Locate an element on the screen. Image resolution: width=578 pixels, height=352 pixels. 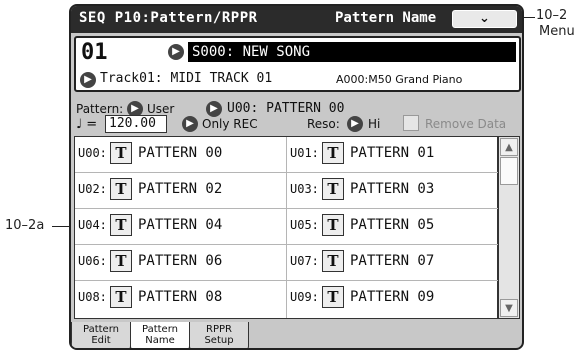
annotation-menu-label: Menu is located at coordinates (557, 31).